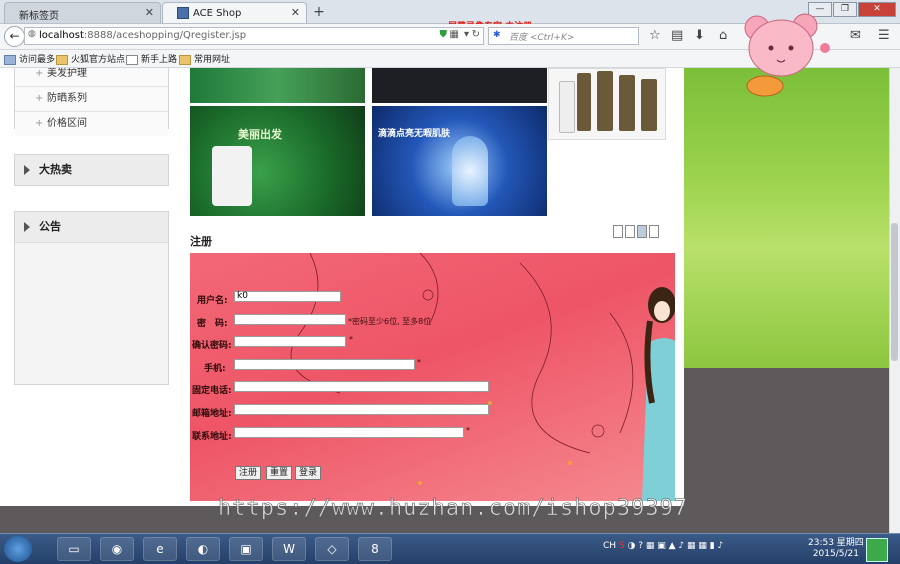 This screenshot has height=564, width=900. Describe the element at coordinates (622, 546) in the screenshot. I see `ime-icon: S` at that location.